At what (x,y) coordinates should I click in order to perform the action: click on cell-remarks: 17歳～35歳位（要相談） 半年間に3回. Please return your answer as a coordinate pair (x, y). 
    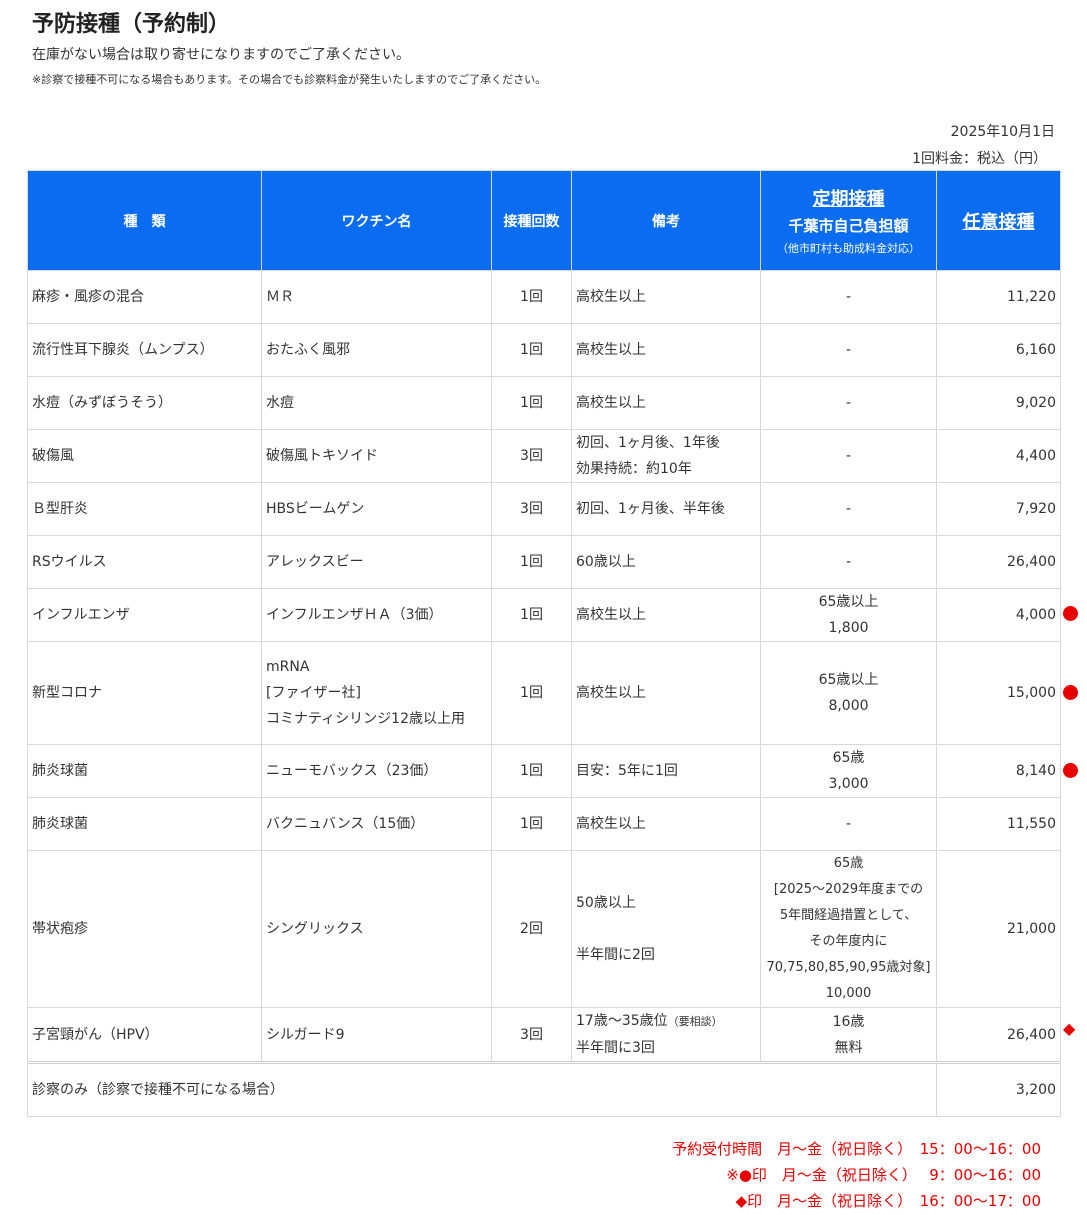
    Looking at the image, I should click on (666, 1035).